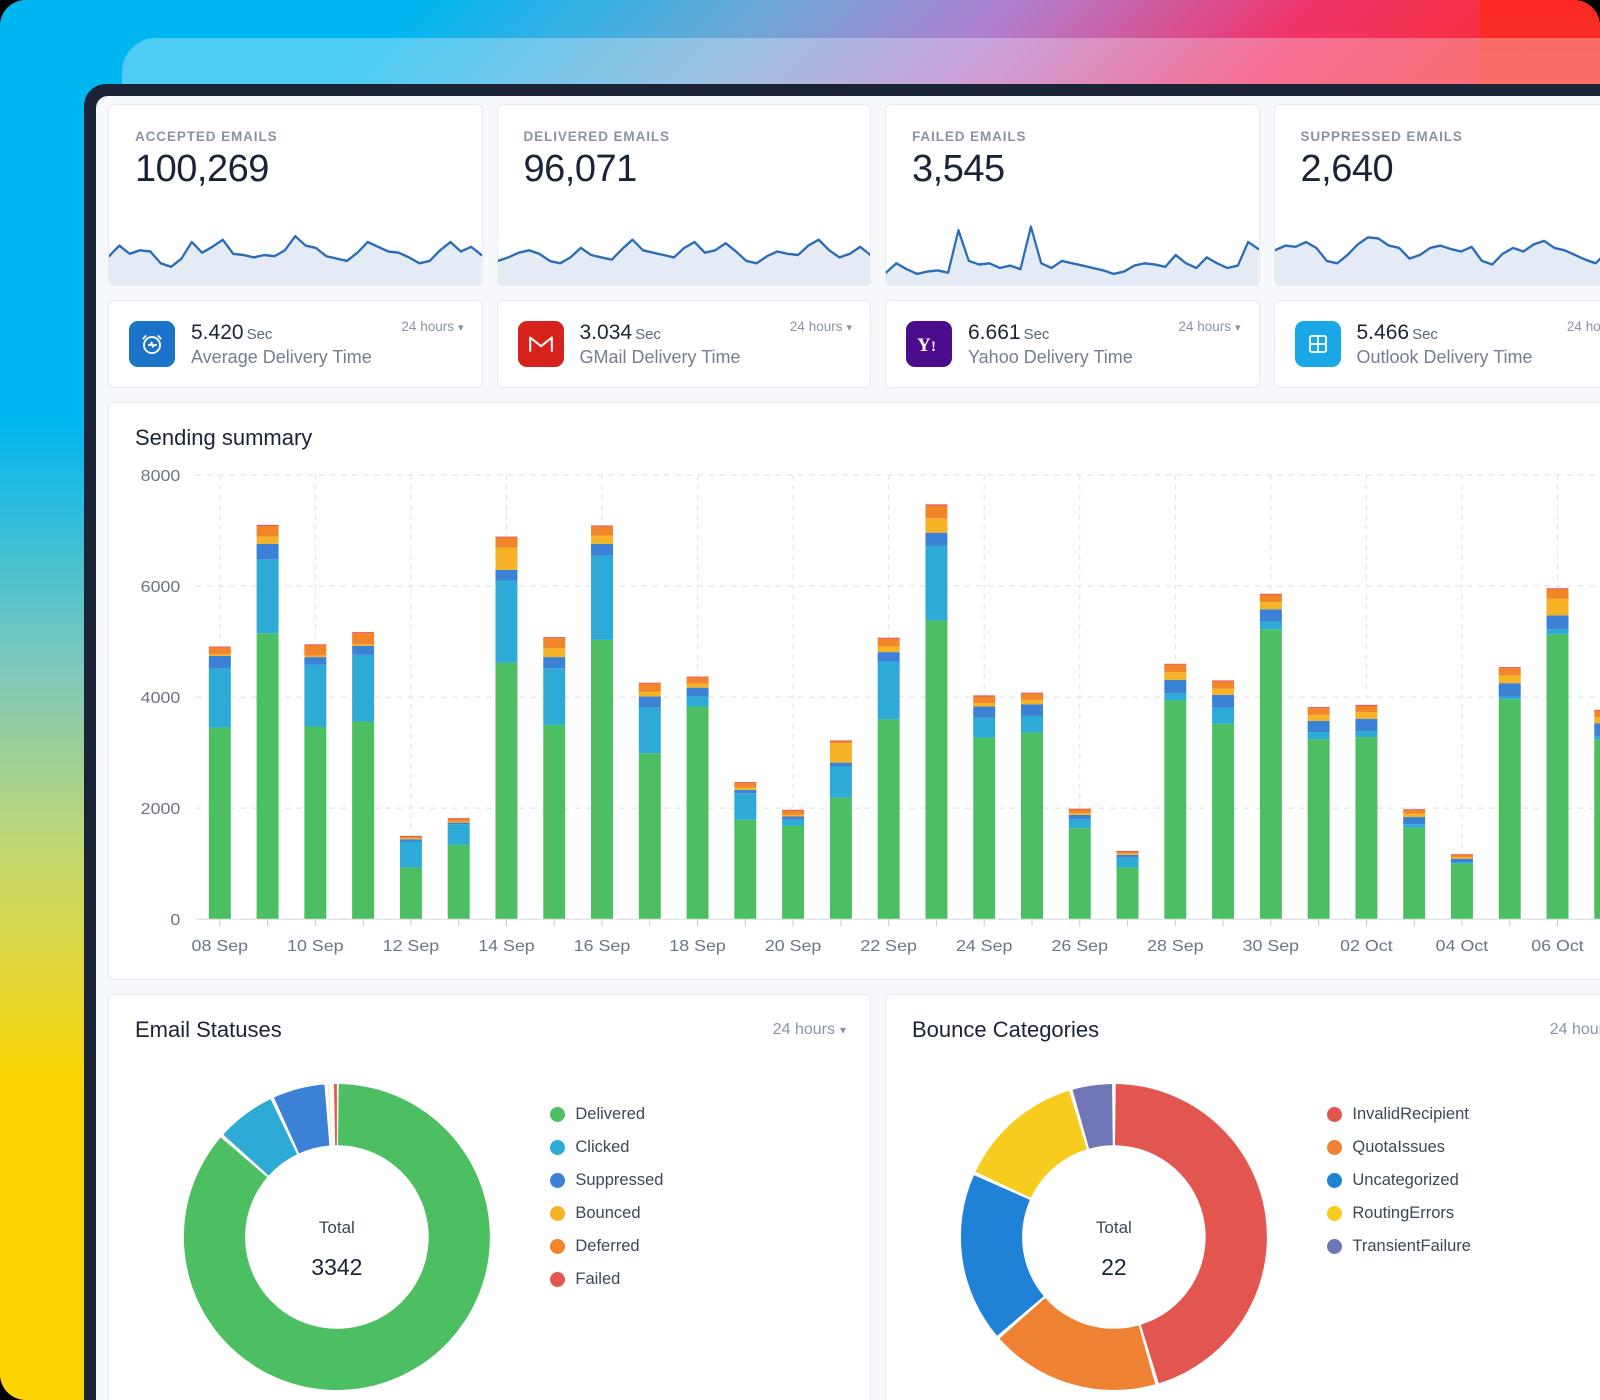  I want to click on bounce-categories-donut: Total 22, so click(1106, 1228).